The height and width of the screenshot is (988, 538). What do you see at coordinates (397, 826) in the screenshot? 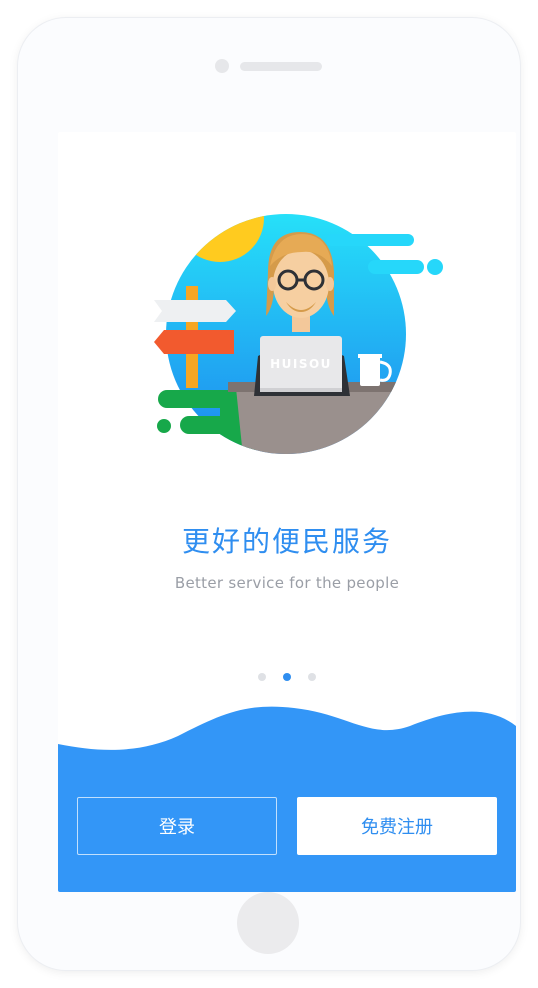
I see `register-button: 免费注册` at bounding box center [397, 826].